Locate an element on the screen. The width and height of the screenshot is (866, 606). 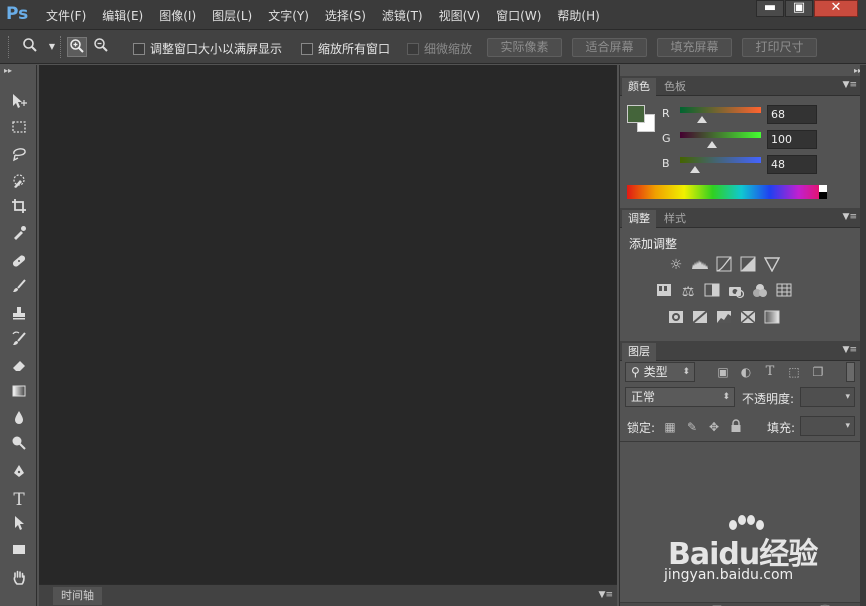
menu-image: 图像(I) is located at coordinates (177, 15).